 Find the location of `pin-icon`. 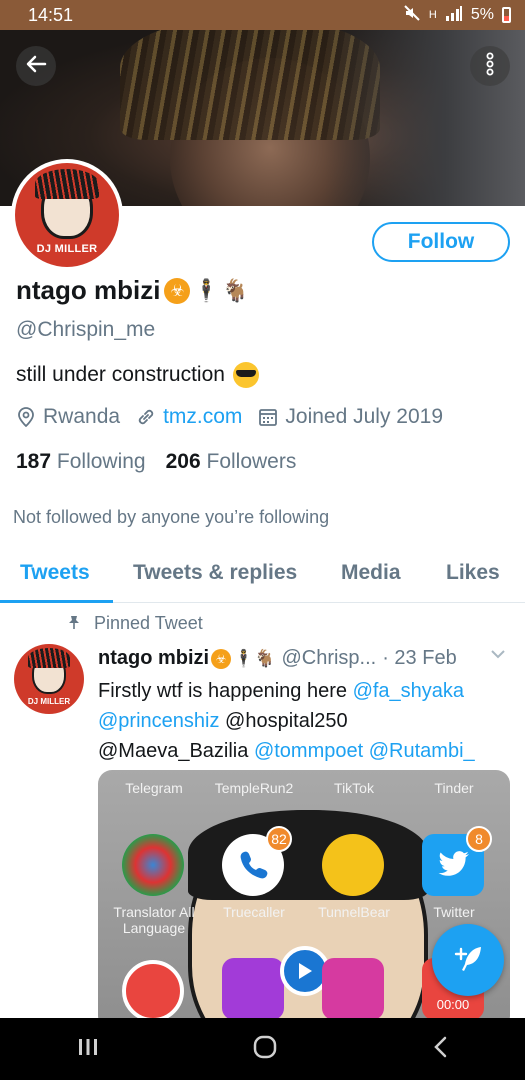

pin-icon is located at coordinates (74, 623).